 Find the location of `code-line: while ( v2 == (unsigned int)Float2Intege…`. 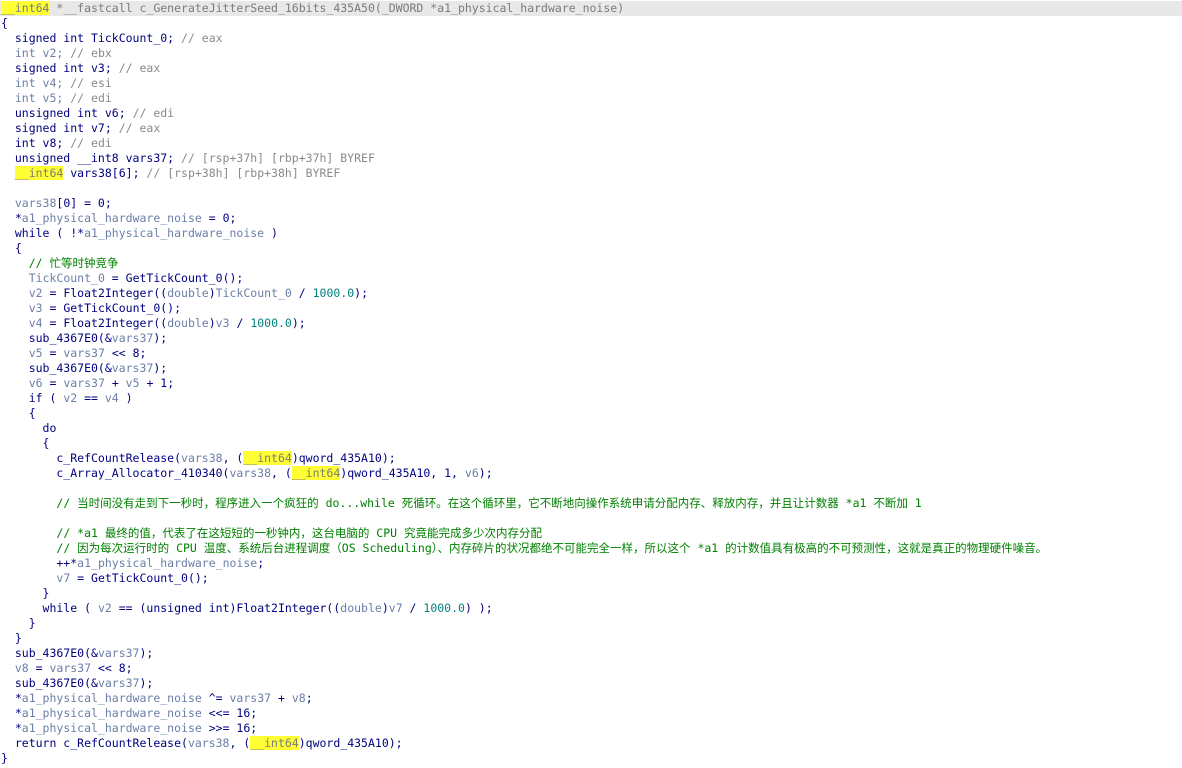

code-line: while ( v2 == (unsigned int)Float2Intege… is located at coordinates (591, 608).